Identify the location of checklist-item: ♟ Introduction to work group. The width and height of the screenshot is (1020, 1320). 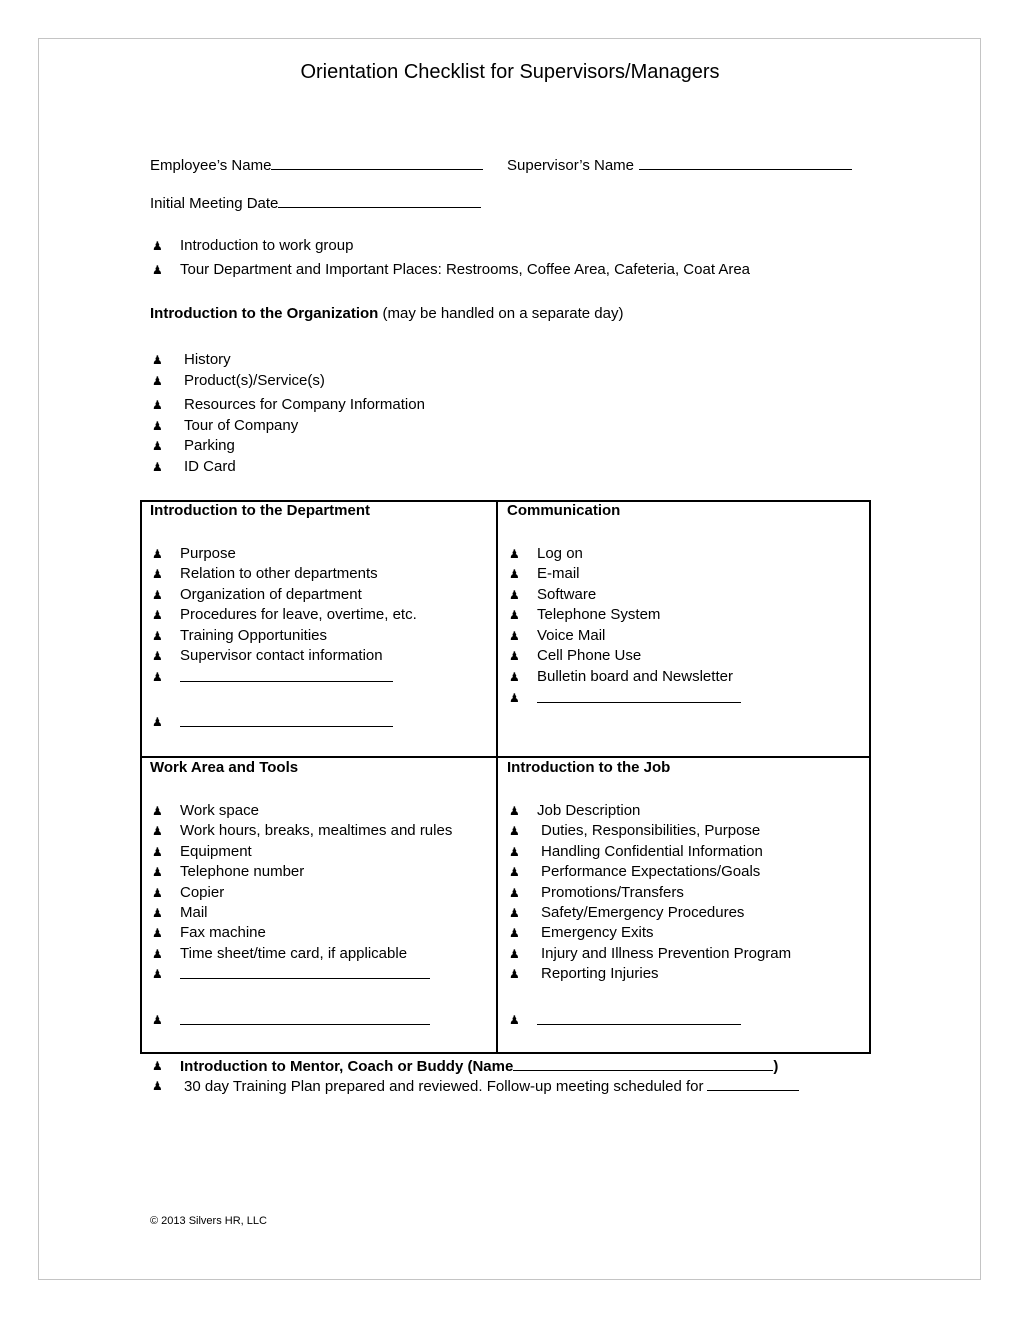
(252, 246).